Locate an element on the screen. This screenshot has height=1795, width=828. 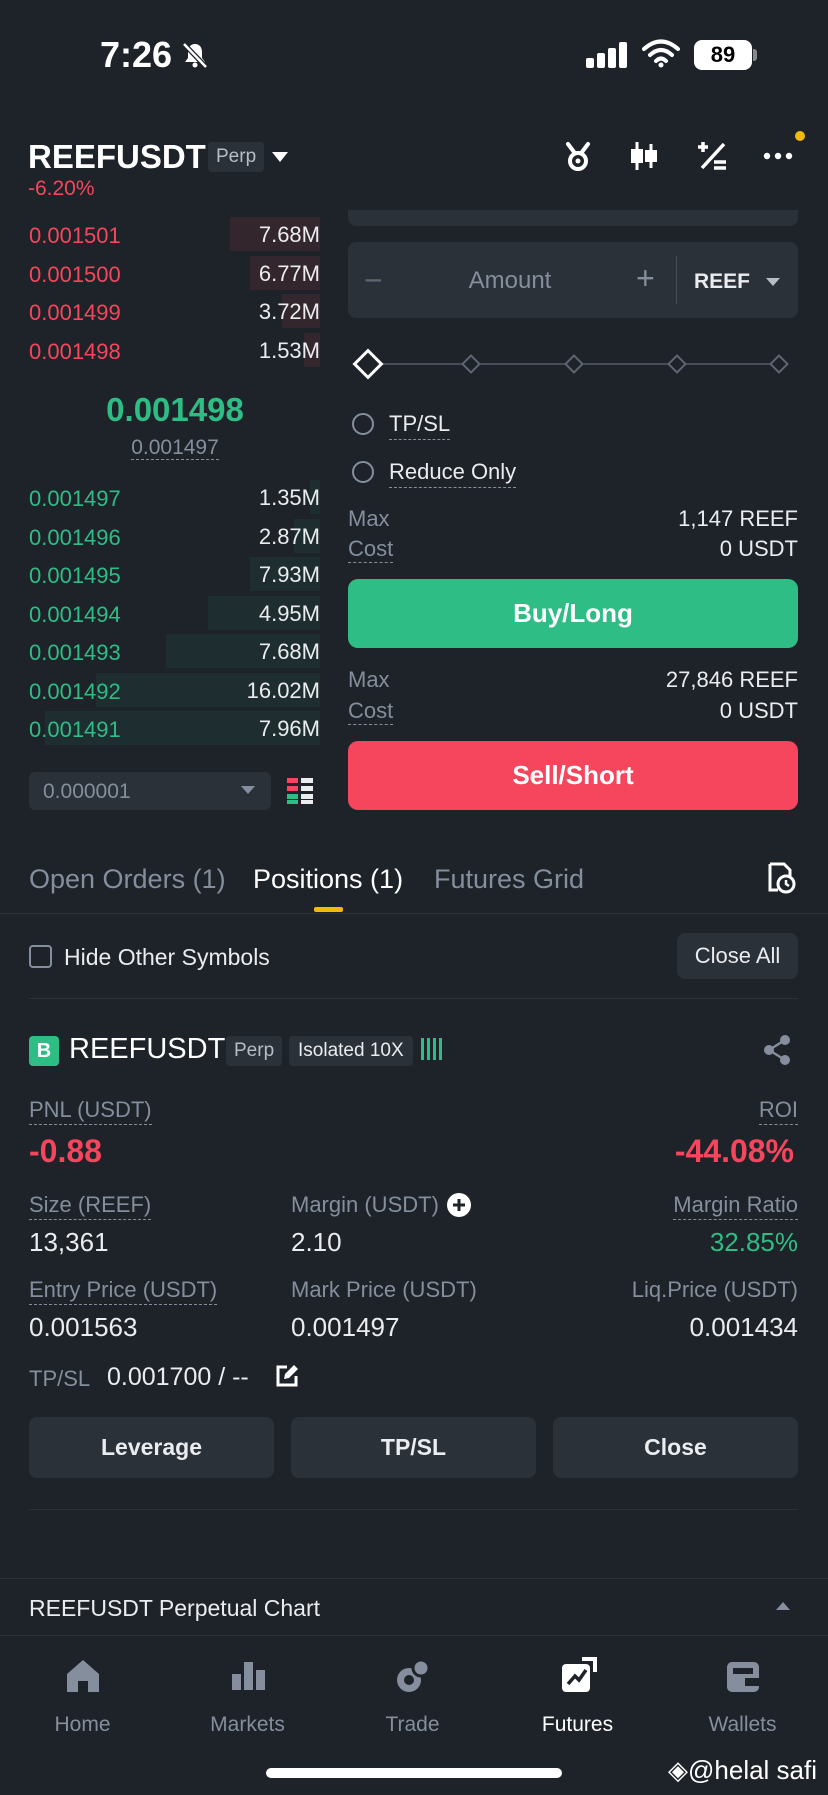
tpsl-radio is located at coordinates (363, 424).